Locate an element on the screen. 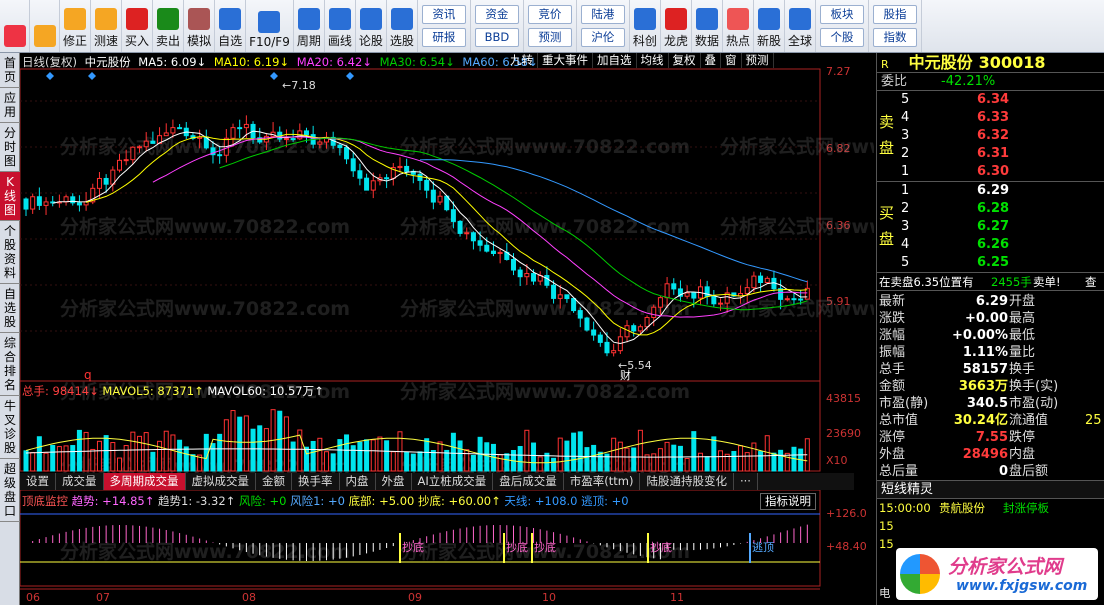 The height and width of the screenshot is (605, 1104). toolbar-link: 股指 is located at coordinates (895, 14).